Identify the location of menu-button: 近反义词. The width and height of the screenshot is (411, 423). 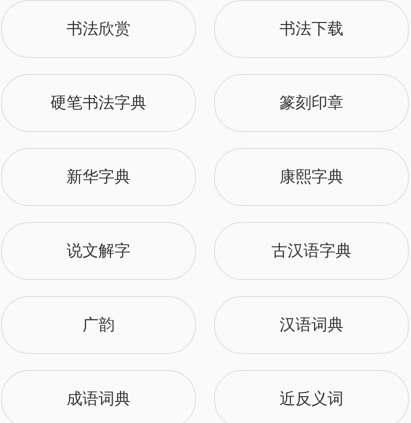
(311, 396).